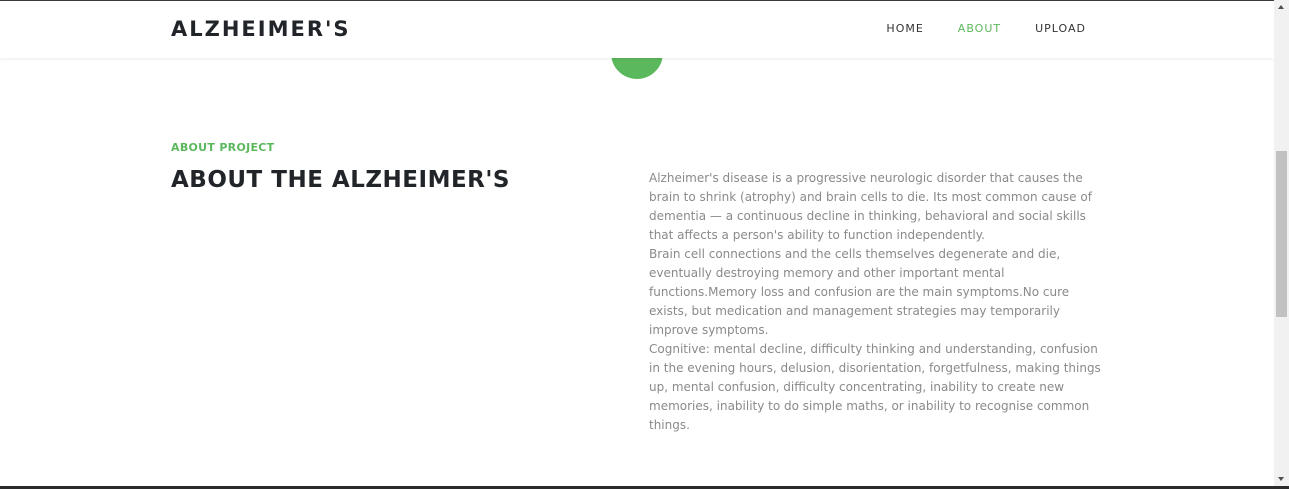 The width and height of the screenshot is (1289, 489). I want to click on main-nav: HOME ABOUT UPLOAD, so click(969, 28).